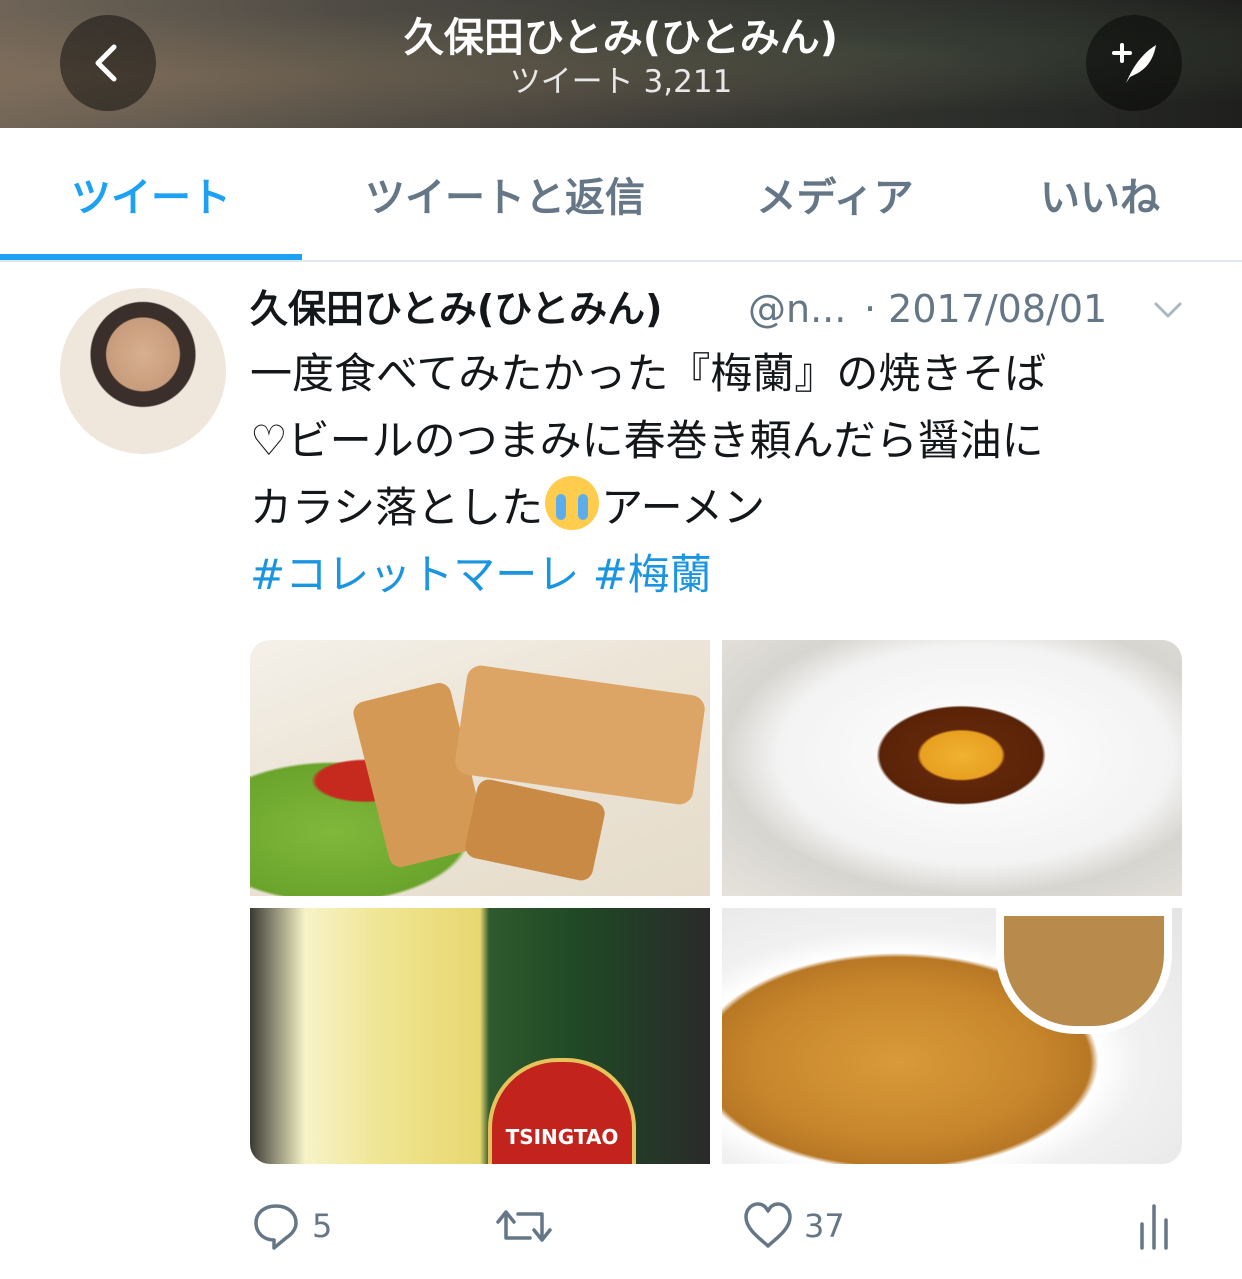  What do you see at coordinates (985, 309) in the screenshot?
I see `tweet-date: · 2017/08/01` at bounding box center [985, 309].